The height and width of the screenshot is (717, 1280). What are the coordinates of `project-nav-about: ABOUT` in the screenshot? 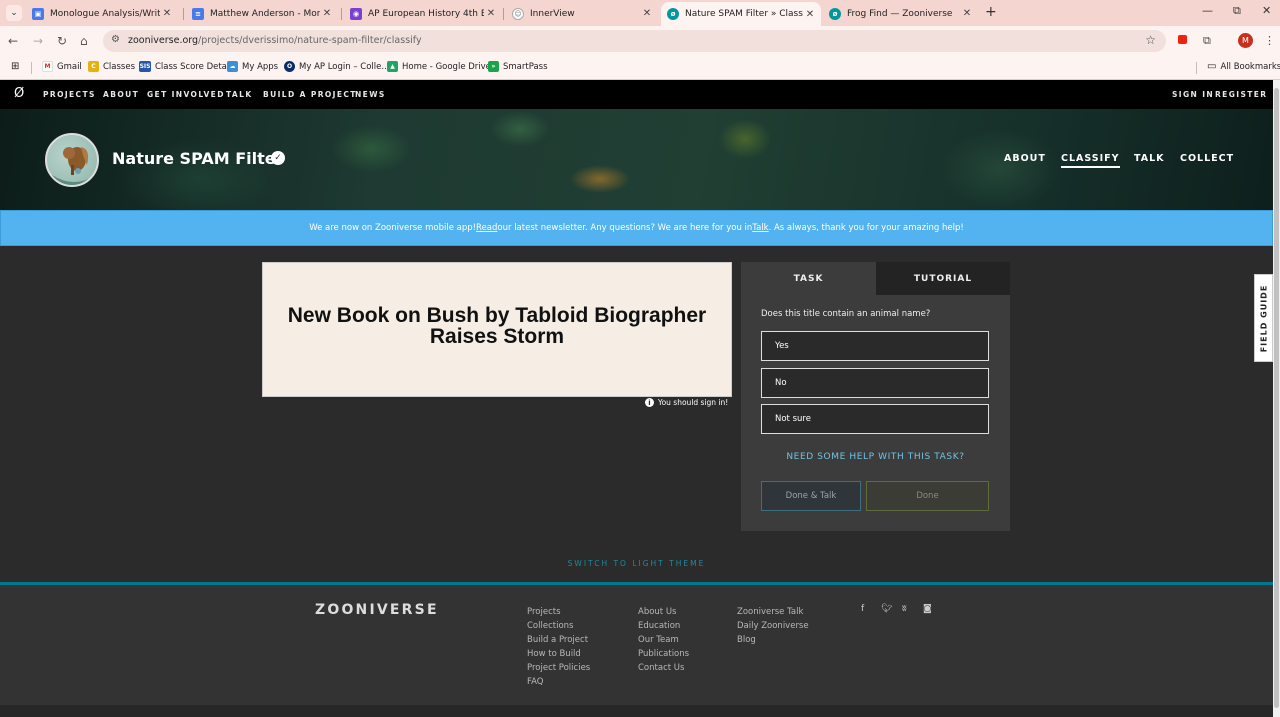 It's located at (1025, 158).